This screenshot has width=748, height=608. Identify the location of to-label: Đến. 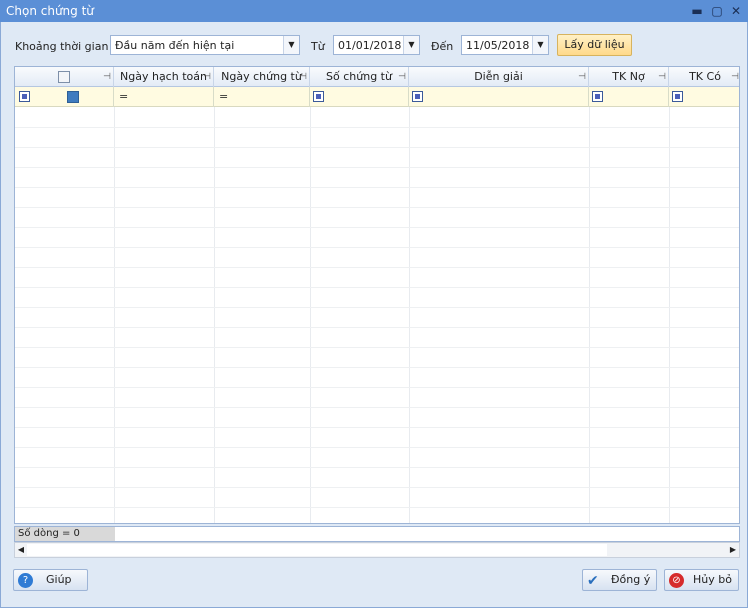
(442, 46).